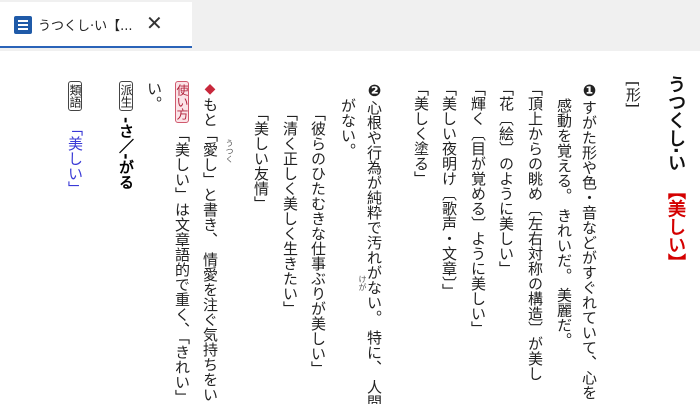 This screenshot has height=404, width=700. I want to click on example-1c: 「輝く〔目が覚める〕ように美しい」, so click(478, 208).